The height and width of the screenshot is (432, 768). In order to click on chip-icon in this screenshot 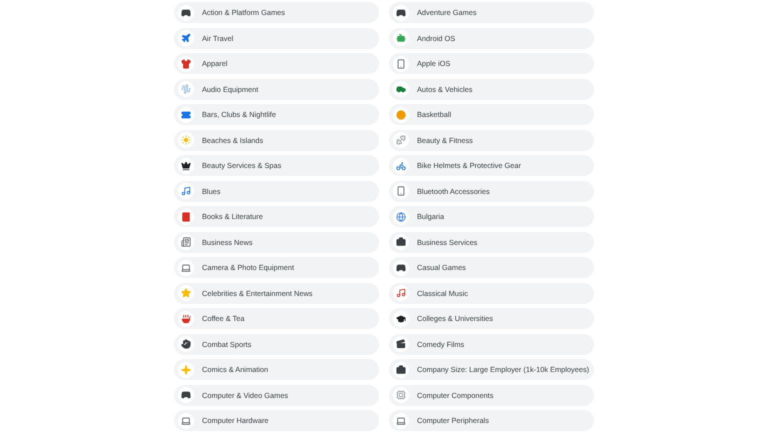, I will do `click(401, 395)`.